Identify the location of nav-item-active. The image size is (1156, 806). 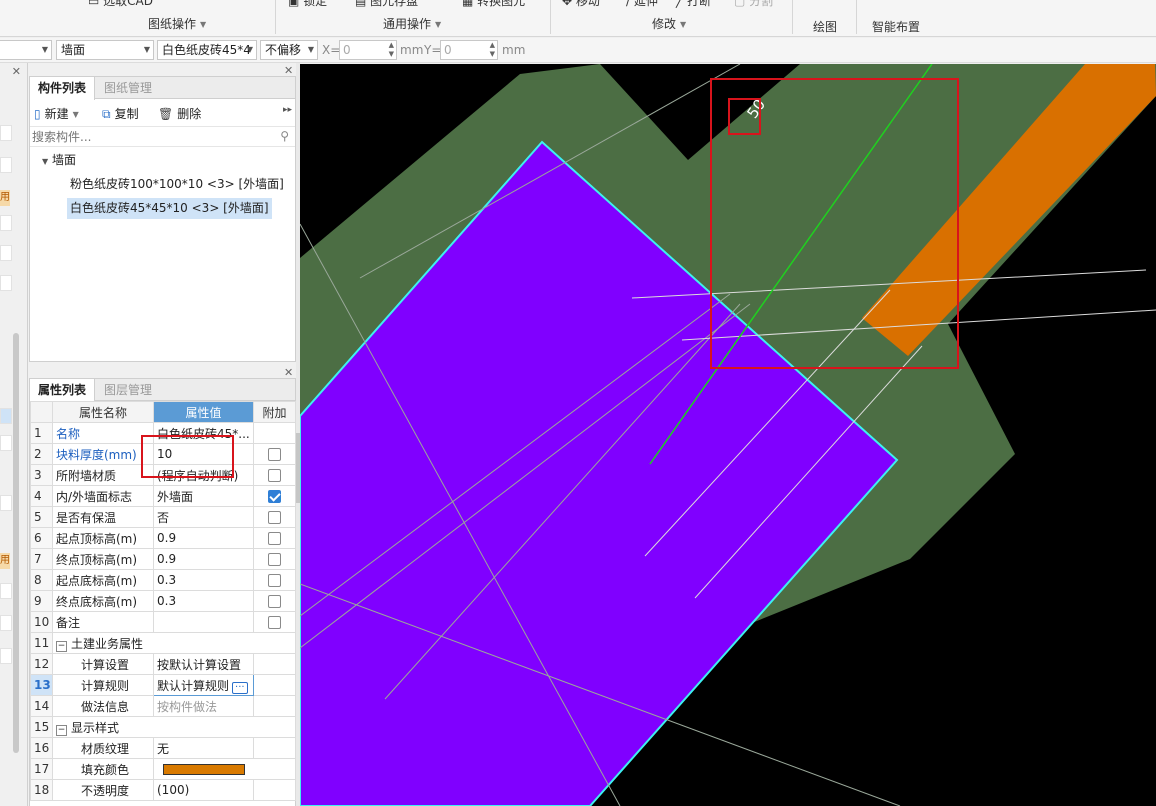
(6, 416).